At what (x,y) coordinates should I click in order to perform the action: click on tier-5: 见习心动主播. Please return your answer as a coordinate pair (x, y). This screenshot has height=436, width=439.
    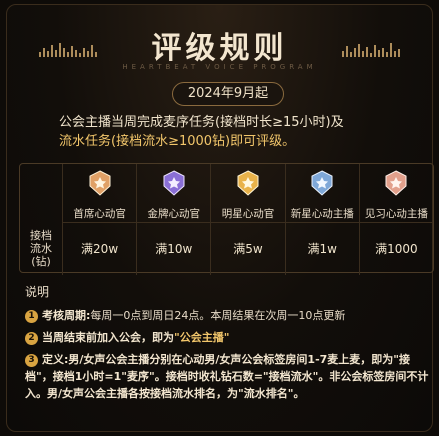
    Looking at the image, I should click on (395, 193).